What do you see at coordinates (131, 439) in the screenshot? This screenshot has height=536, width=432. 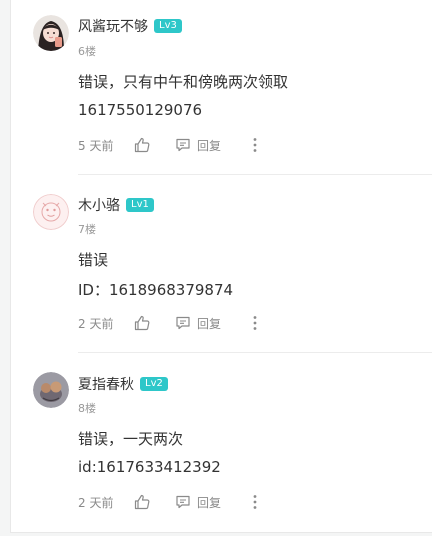 I see `comment-text-line: 错误，一天两次` at bounding box center [131, 439].